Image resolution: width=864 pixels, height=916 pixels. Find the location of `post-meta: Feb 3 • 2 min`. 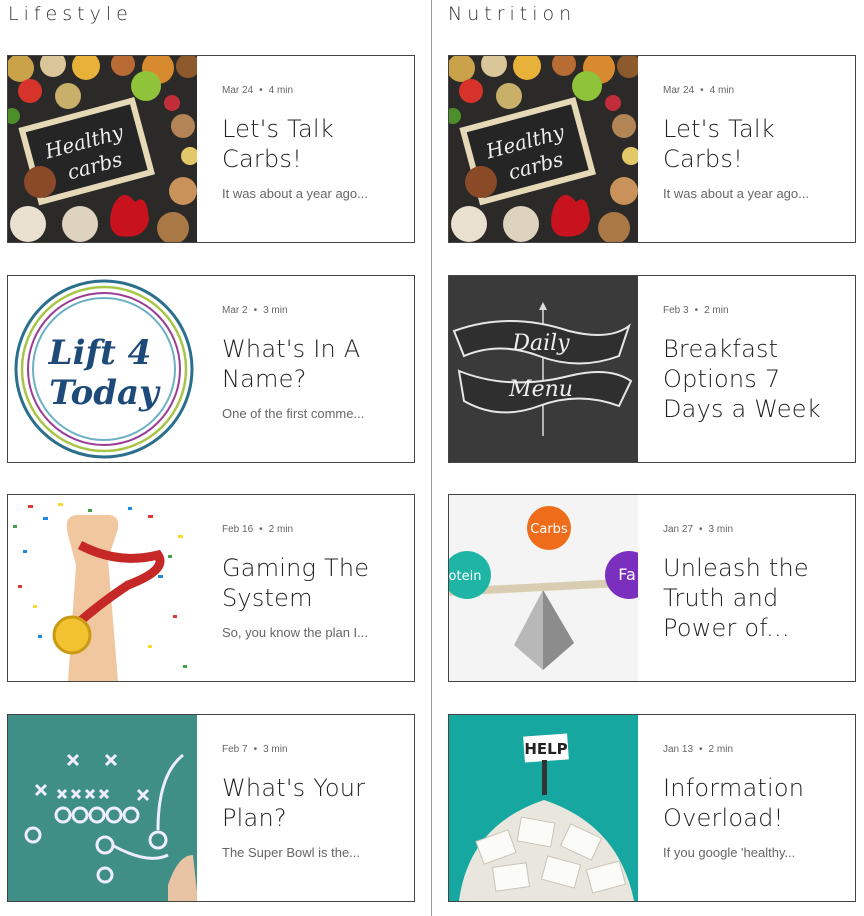

post-meta: Feb 3 • 2 min is located at coordinates (749, 310).